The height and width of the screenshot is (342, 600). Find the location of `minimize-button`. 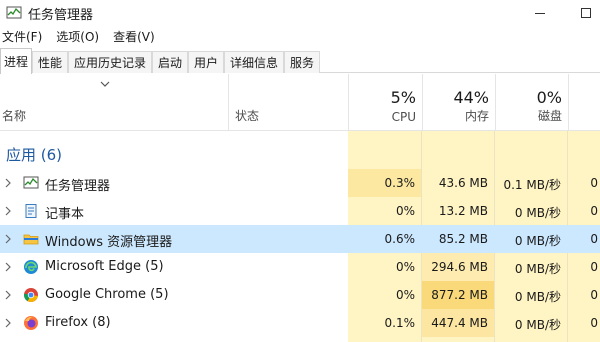

minimize-button is located at coordinates (540, 13).